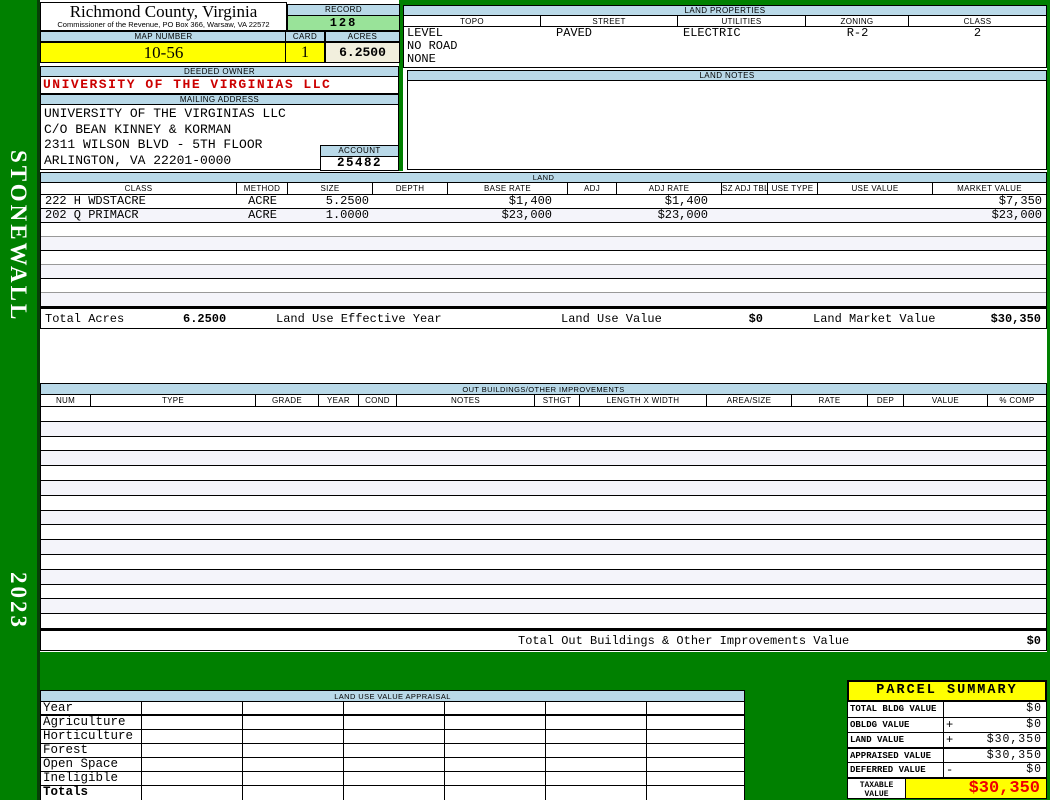 This screenshot has width=1050, height=800. What do you see at coordinates (163, 36) in the screenshot?
I see `map-number-header: MAP NUMBER` at bounding box center [163, 36].